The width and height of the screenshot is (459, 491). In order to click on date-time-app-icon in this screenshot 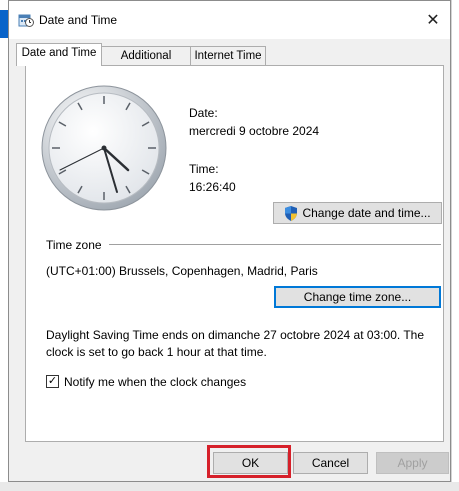, I will do `click(26, 20)`.